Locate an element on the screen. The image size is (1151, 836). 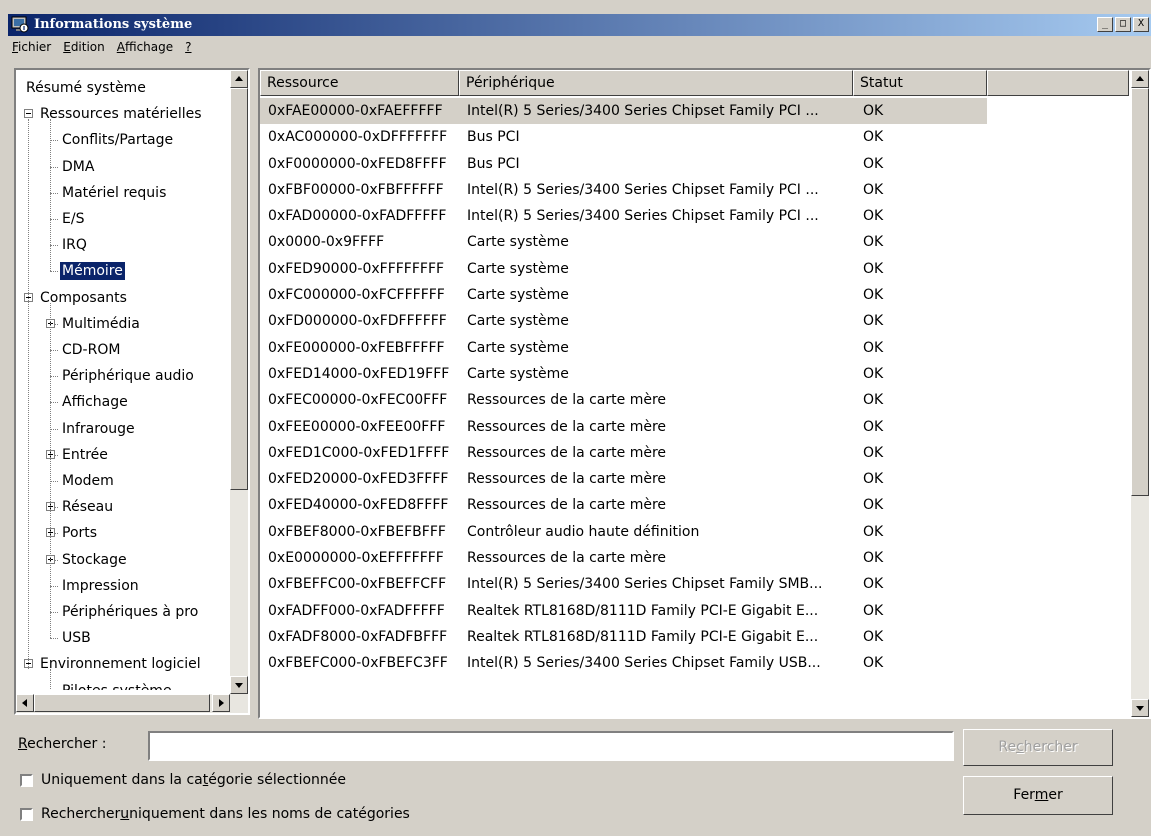
maximize-button: □ is located at coordinates (1123, 24).